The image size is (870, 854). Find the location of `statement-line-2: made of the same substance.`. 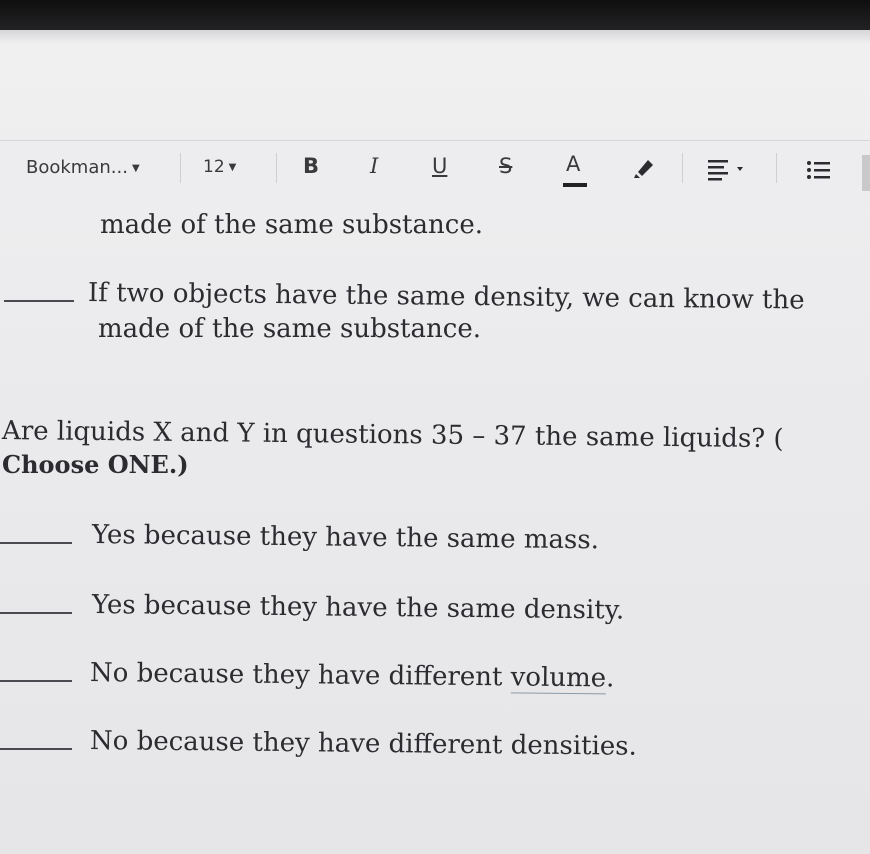

statement-line-2: made of the same substance. is located at coordinates (289, 329).